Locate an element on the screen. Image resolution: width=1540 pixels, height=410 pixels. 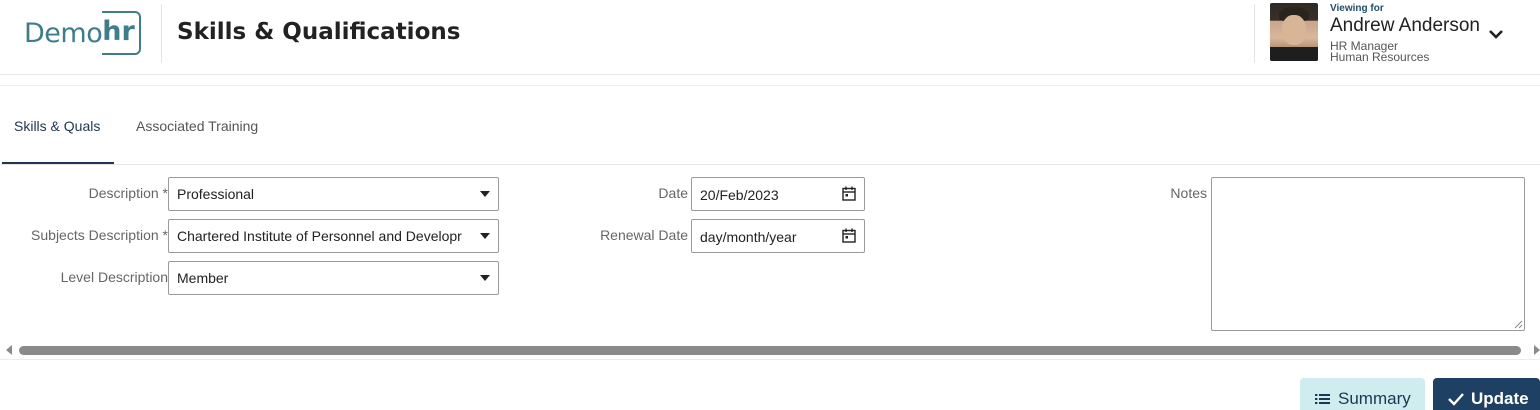
summary-button-label: Summary is located at coordinates (1374, 398).